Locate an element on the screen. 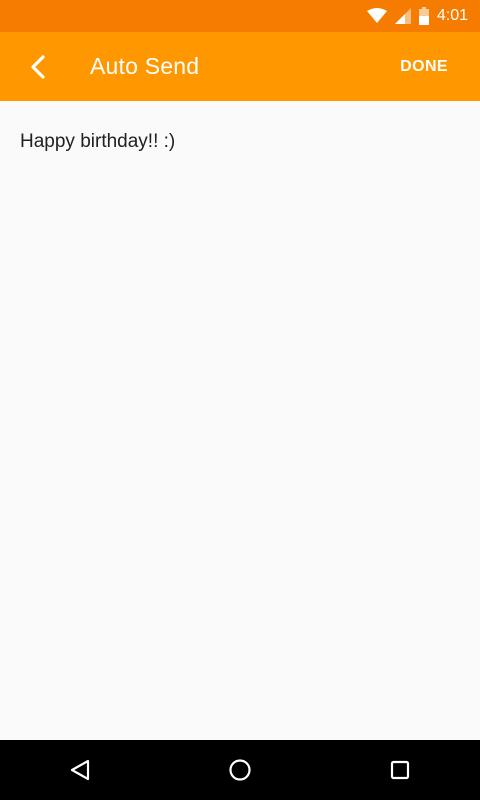  auto-send-message-text: Happy birthday!! :) is located at coordinates (97, 142).